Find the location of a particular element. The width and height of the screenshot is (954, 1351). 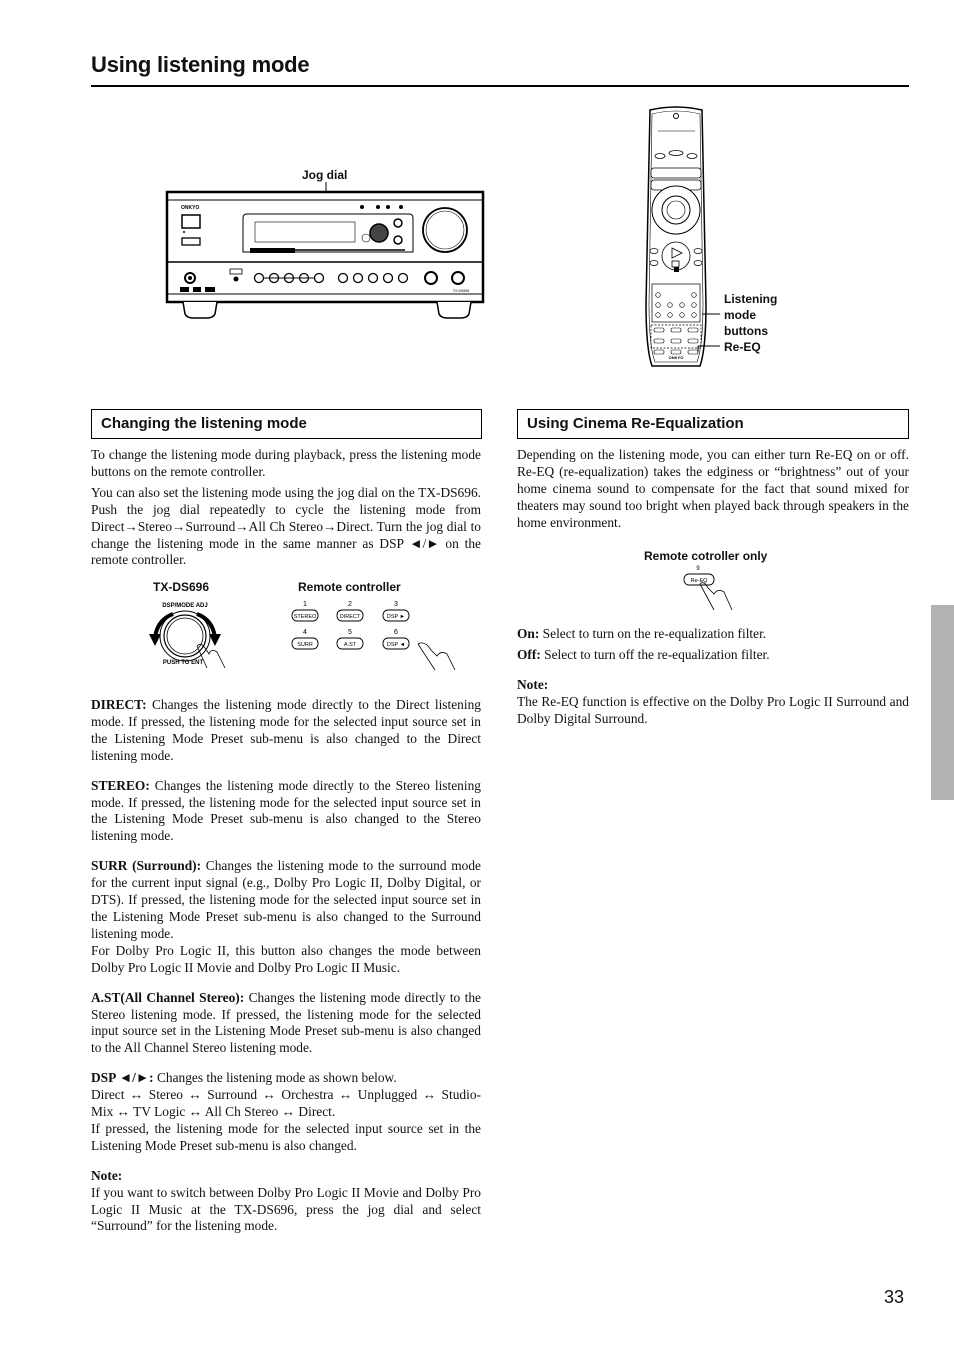

term-on: On: is located at coordinates (528, 633).